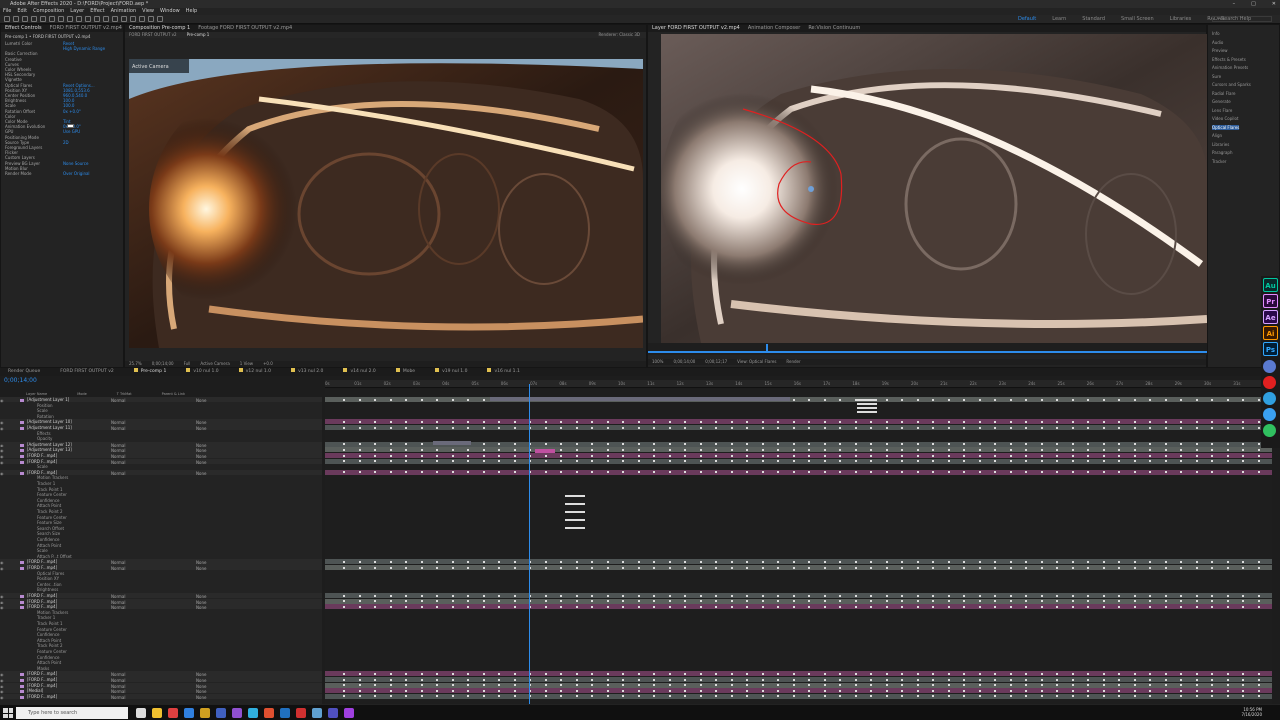 The width and height of the screenshot is (1280, 720). What do you see at coordinates (161, 545) in the screenshot?
I see `property-row: Attach Point` at bounding box center [161, 545].